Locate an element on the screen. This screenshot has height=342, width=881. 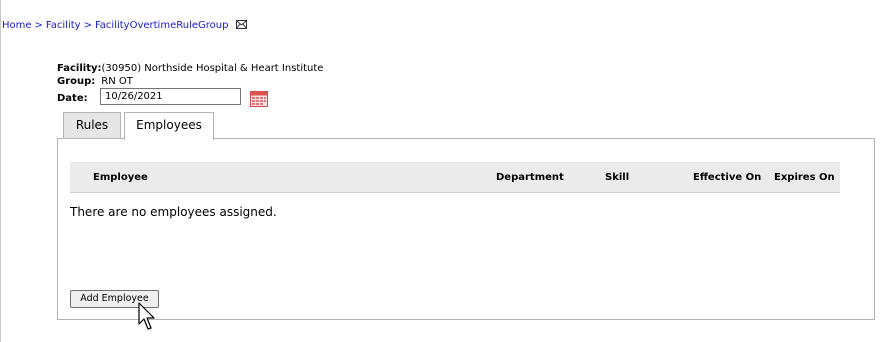
breadcrumb-overtime-rule-group-link: FacilityOvertimeRuleGroup is located at coordinates (162, 25).